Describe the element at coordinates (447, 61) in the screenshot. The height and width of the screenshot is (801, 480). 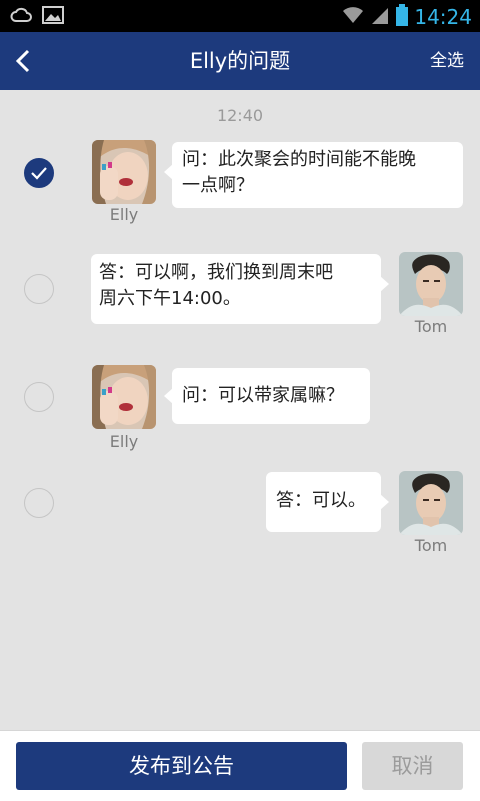
I see `select-all-button: 全选` at that location.